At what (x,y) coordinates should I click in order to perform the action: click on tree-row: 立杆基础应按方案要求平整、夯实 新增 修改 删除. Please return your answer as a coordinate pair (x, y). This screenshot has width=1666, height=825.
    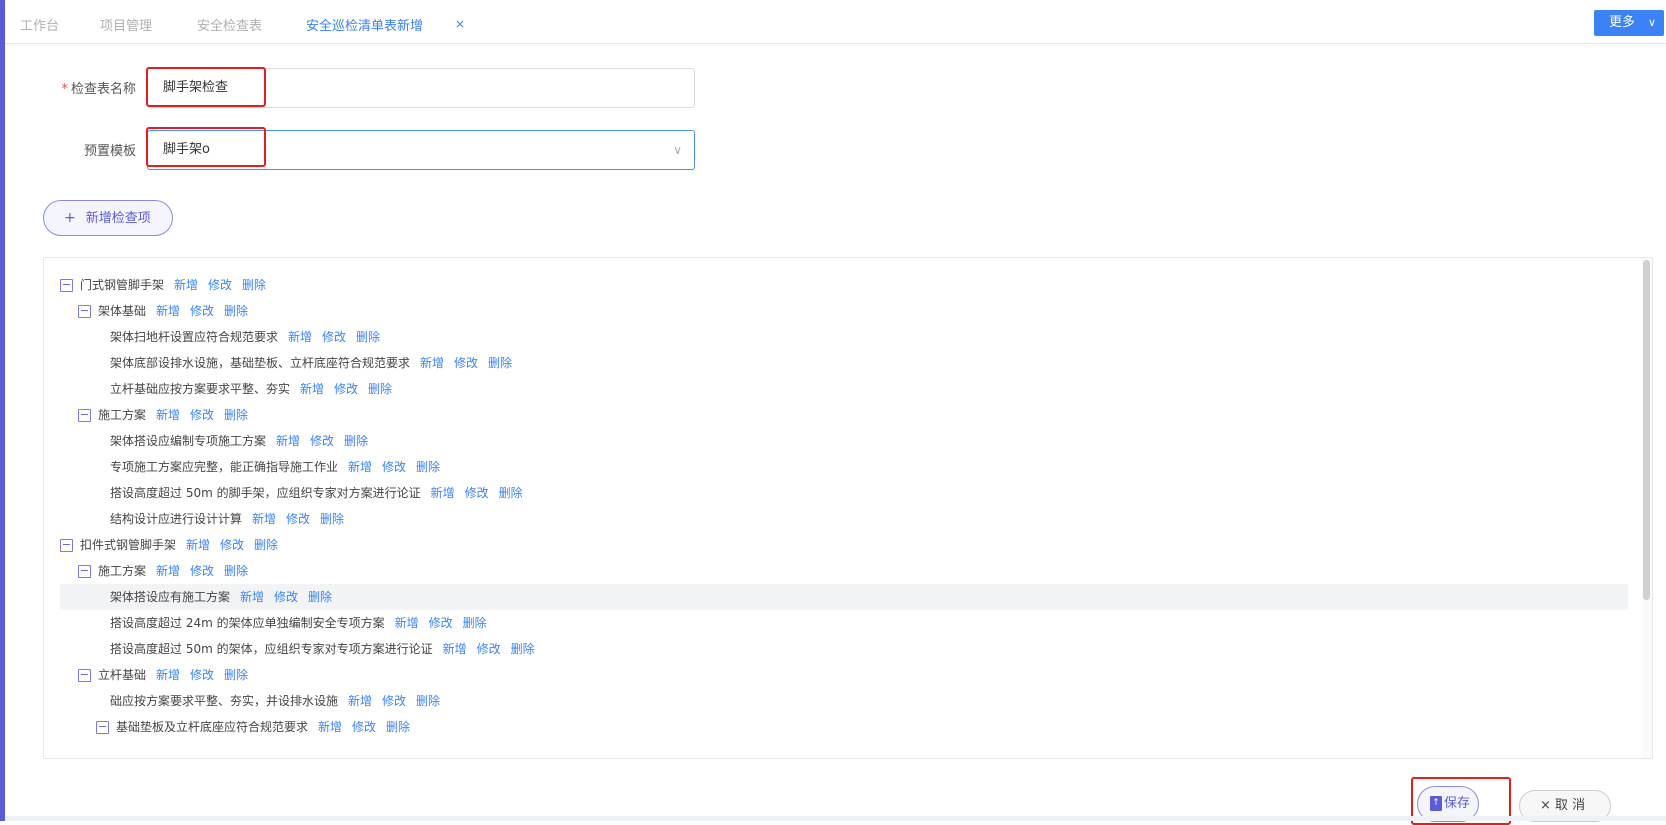
    Looking at the image, I should click on (844, 389).